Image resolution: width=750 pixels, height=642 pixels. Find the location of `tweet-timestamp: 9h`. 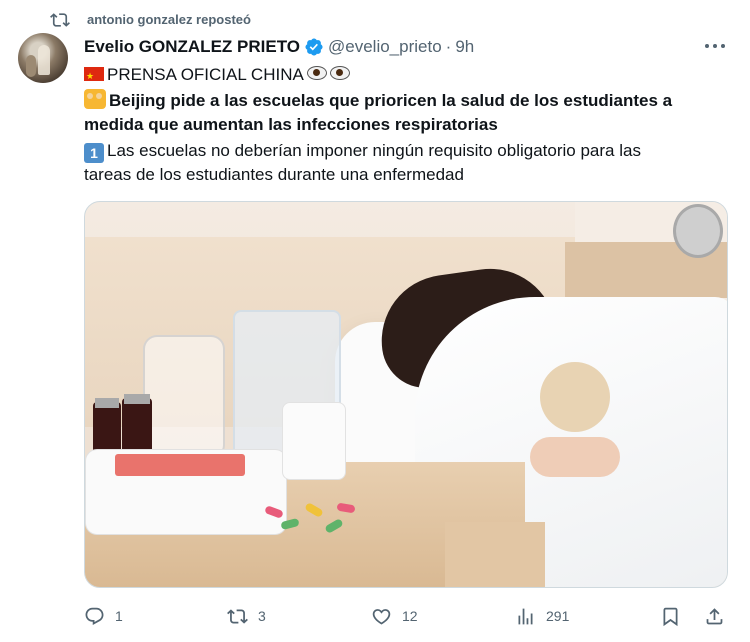

tweet-timestamp: 9h is located at coordinates (464, 47).